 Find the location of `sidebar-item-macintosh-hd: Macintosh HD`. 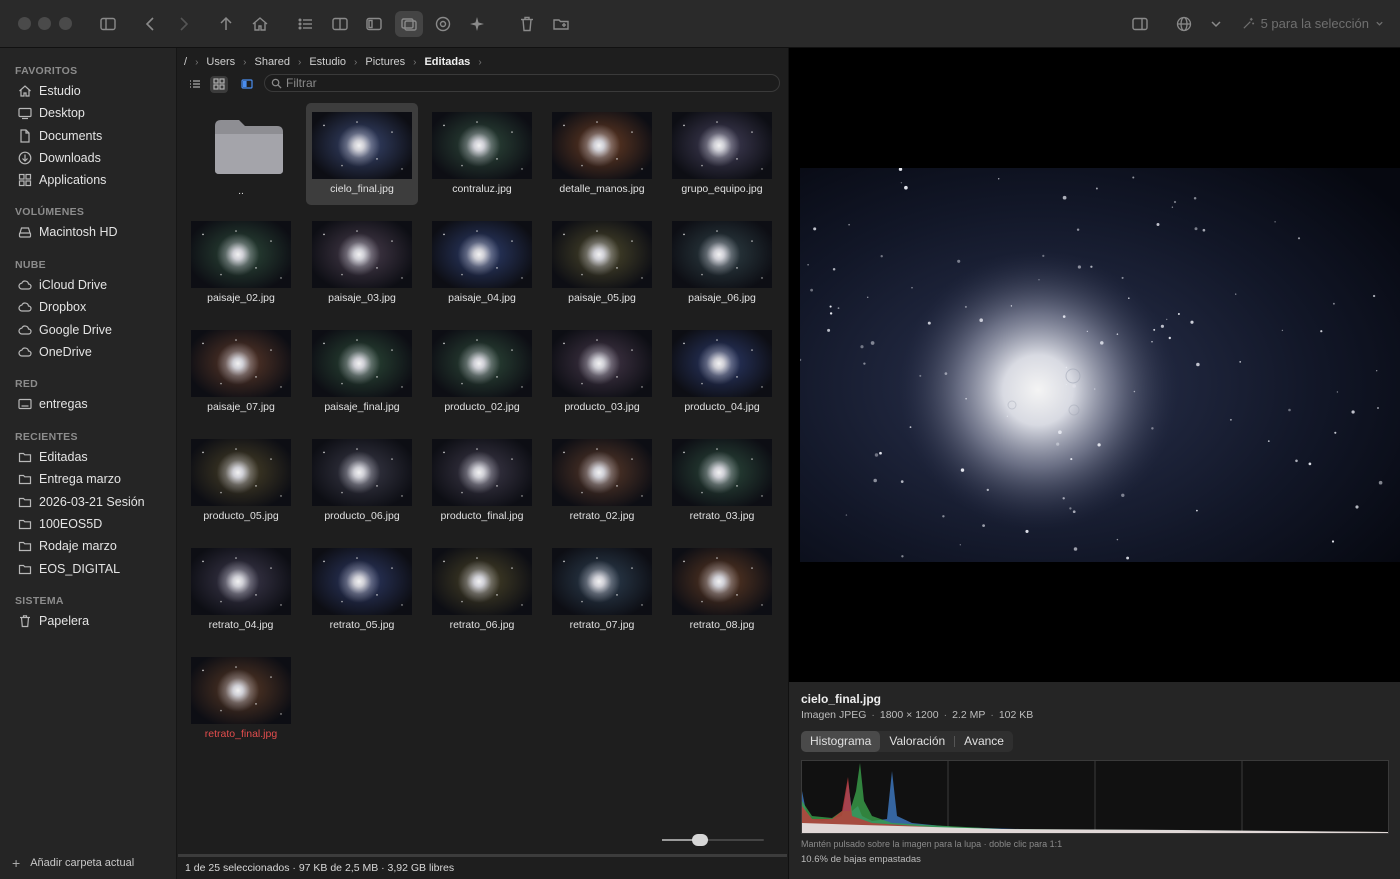

sidebar-item-macintosh-hd: Macintosh HD is located at coordinates (68, 232).